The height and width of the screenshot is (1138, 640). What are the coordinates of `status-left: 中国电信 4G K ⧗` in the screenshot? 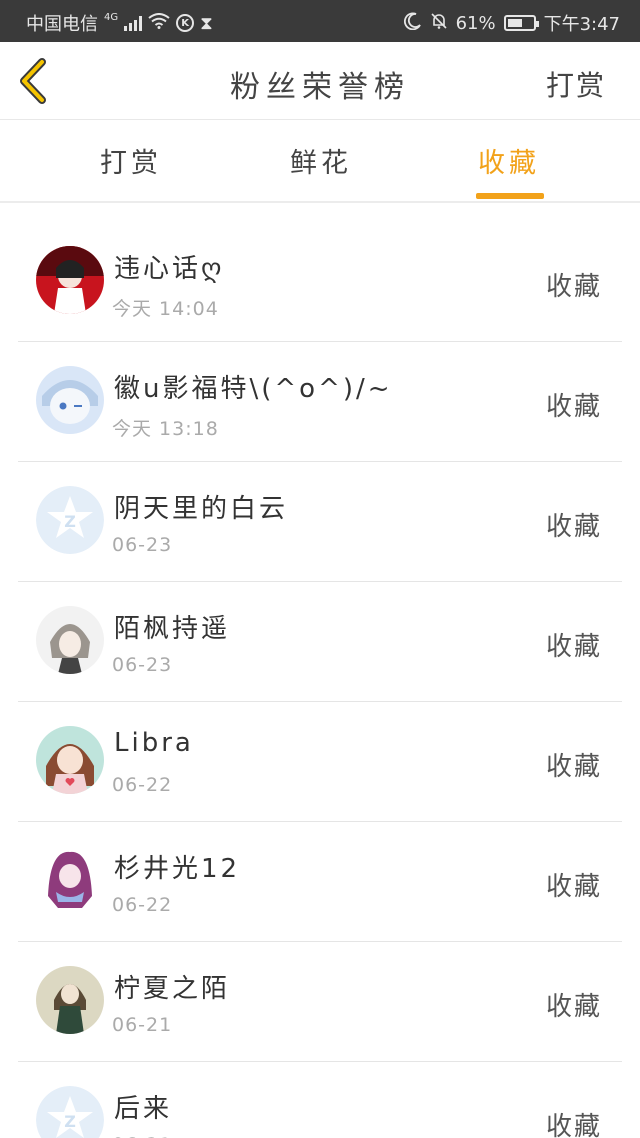 It's located at (119, 23).